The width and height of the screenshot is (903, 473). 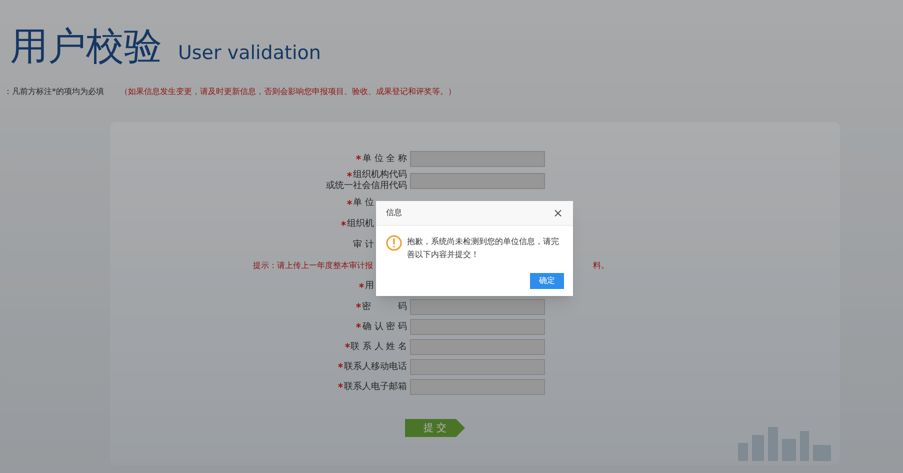 I want to click on close-button: ×, so click(x=557, y=213).